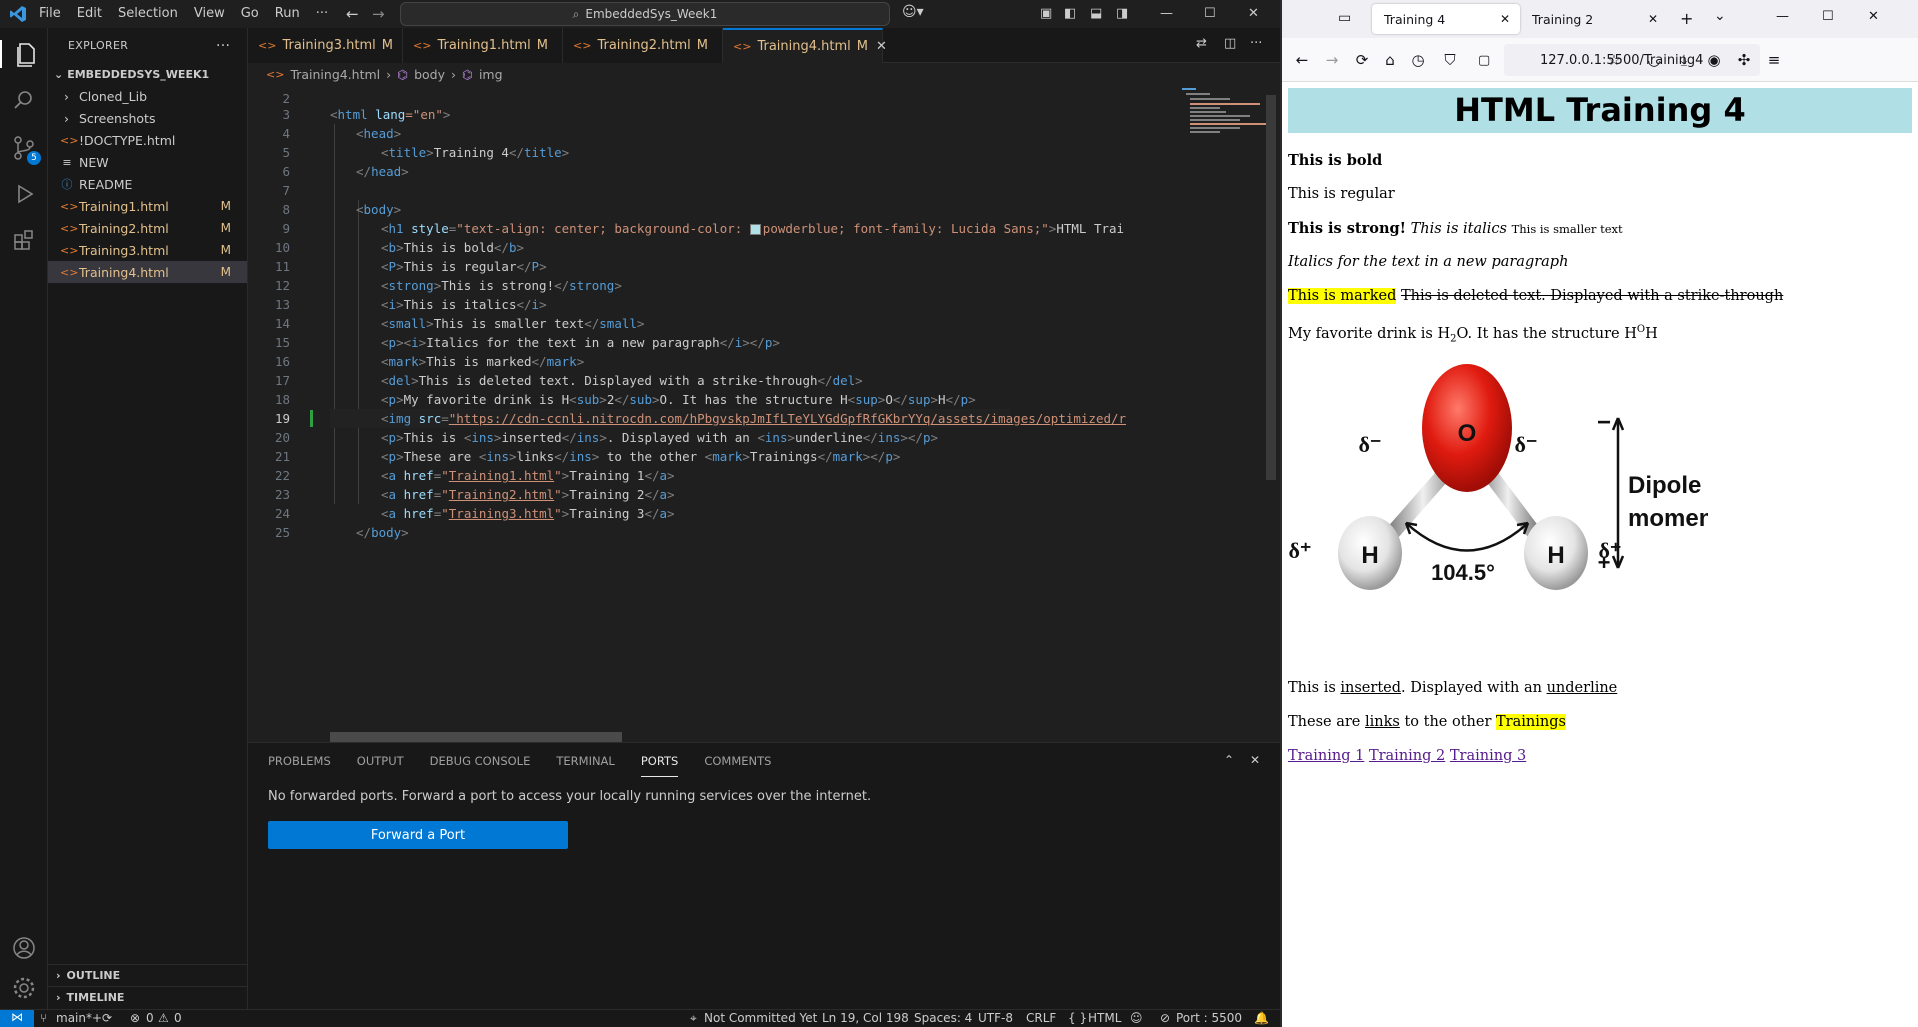 This screenshot has width=1918, height=1027. What do you see at coordinates (147, 118) in the screenshot?
I see `tree-item-screenshots: › Screenshots` at bounding box center [147, 118].